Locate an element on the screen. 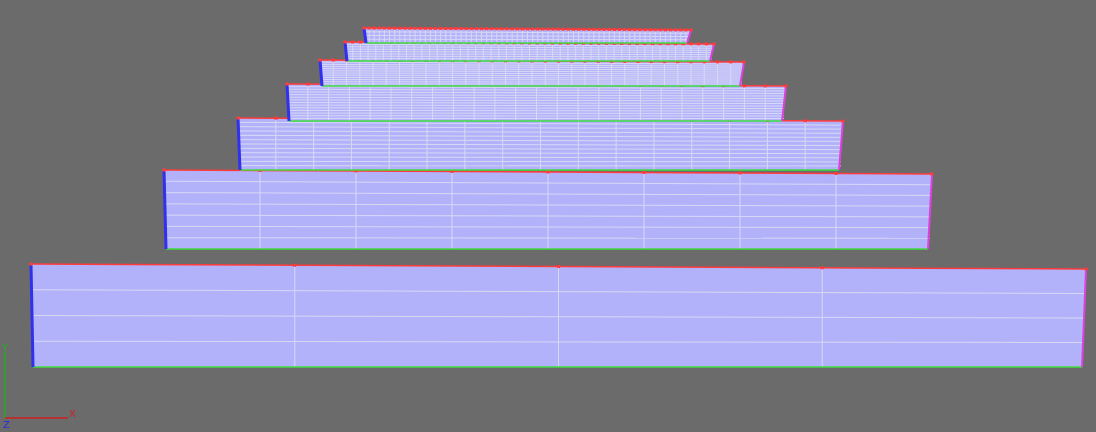 The image size is (1096, 432). x-axis-label: X is located at coordinates (72, 414).